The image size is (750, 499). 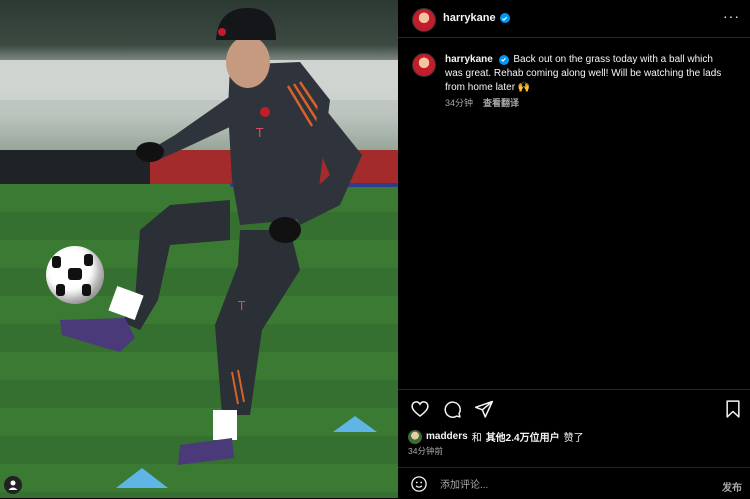 I want to click on post-timestamp: 34分钟前, so click(x=425, y=451).